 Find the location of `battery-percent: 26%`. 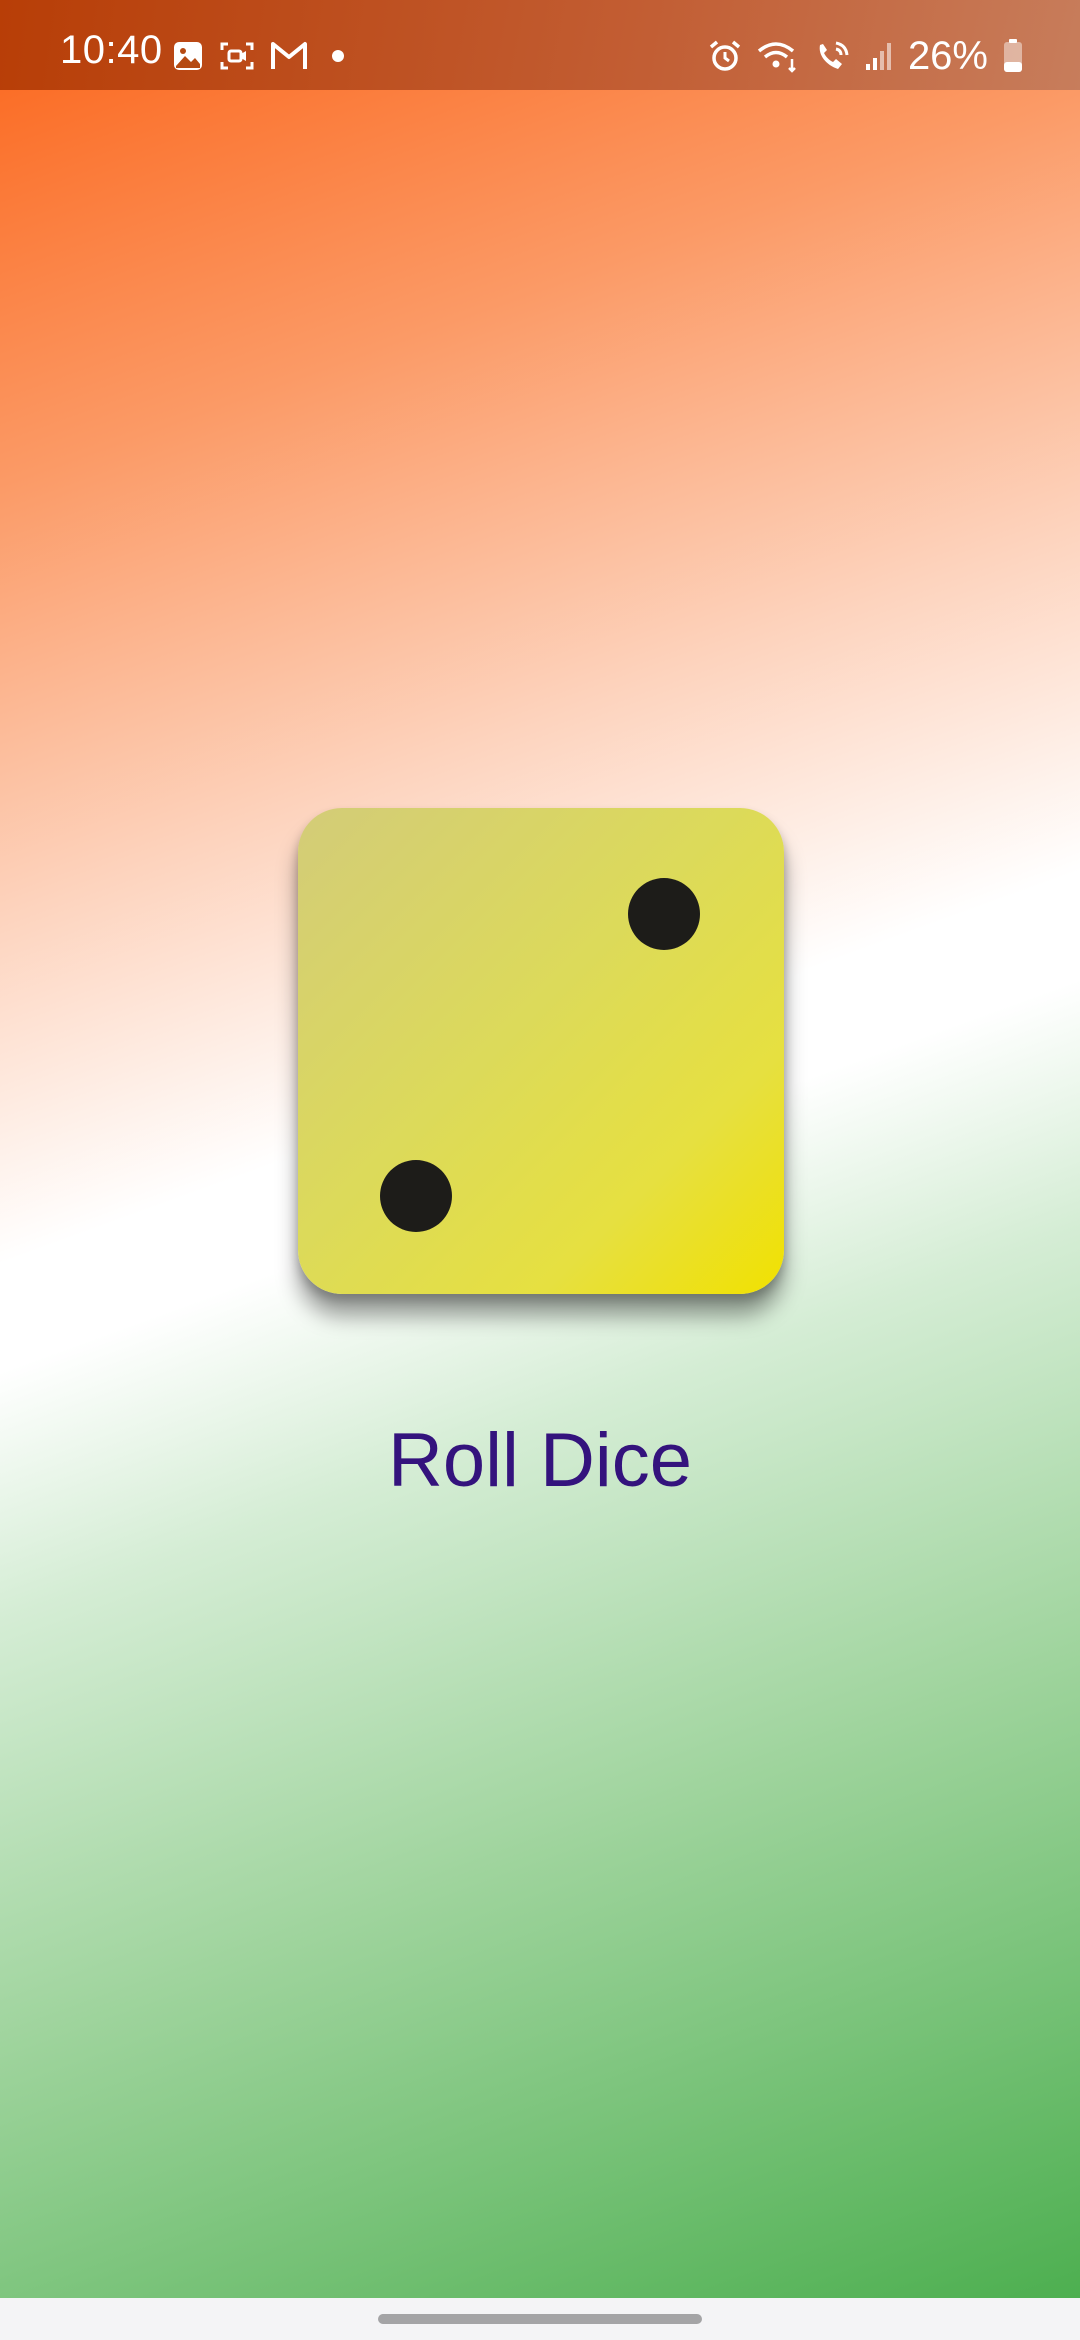

battery-percent: 26% is located at coordinates (947, 56).